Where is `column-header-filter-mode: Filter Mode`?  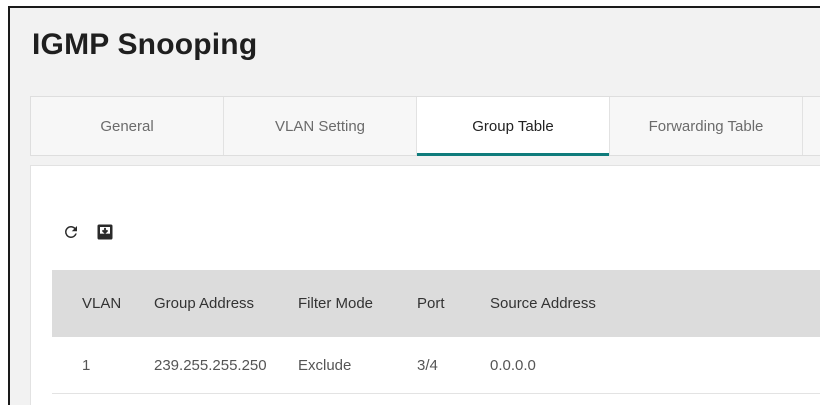 column-header-filter-mode: Filter Mode is located at coordinates (340, 303).